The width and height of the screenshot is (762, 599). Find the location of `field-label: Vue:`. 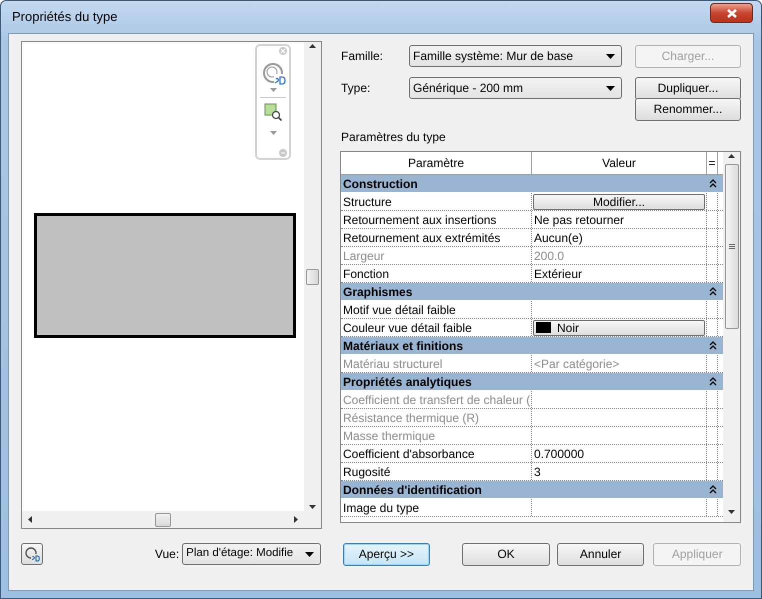

field-label: Vue: is located at coordinates (167, 554).